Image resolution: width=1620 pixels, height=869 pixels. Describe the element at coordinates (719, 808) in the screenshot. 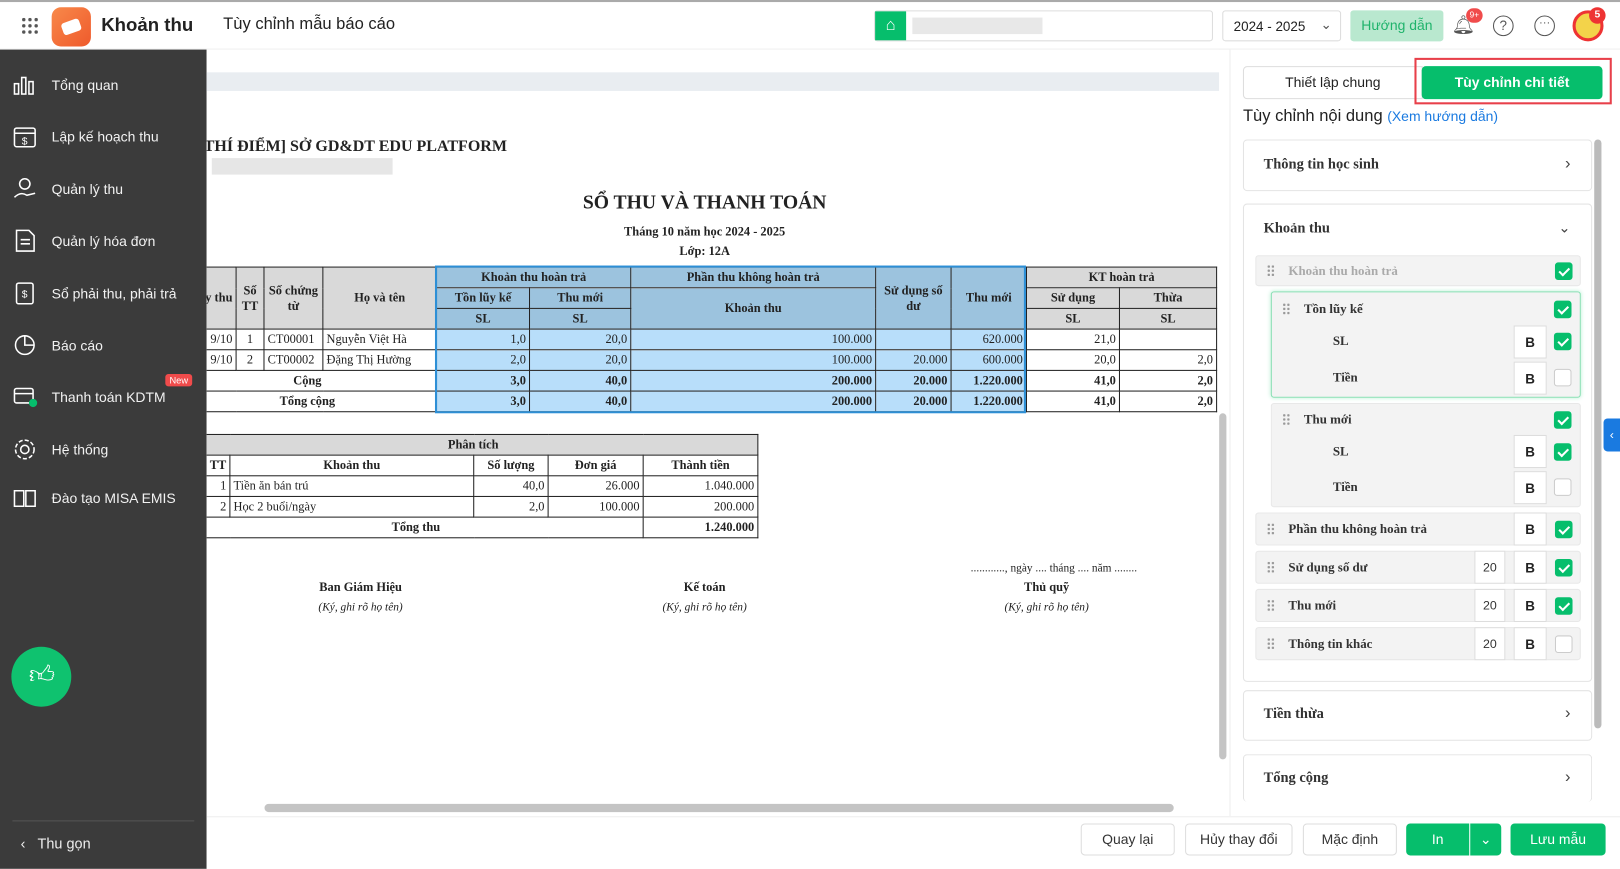

I see `horizontal-scrollbar` at that location.